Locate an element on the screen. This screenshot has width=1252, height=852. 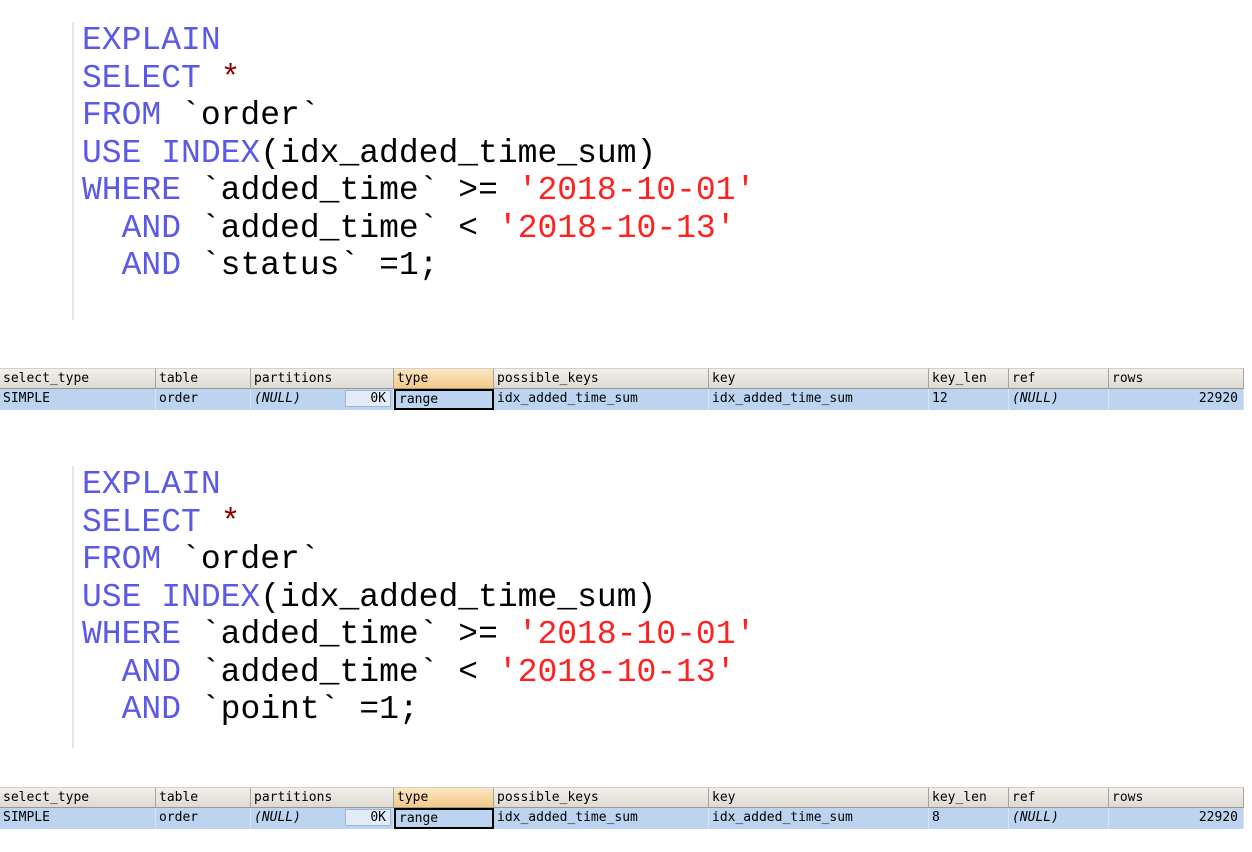
code-line: AND `status` =1; is located at coordinates (418, 266).